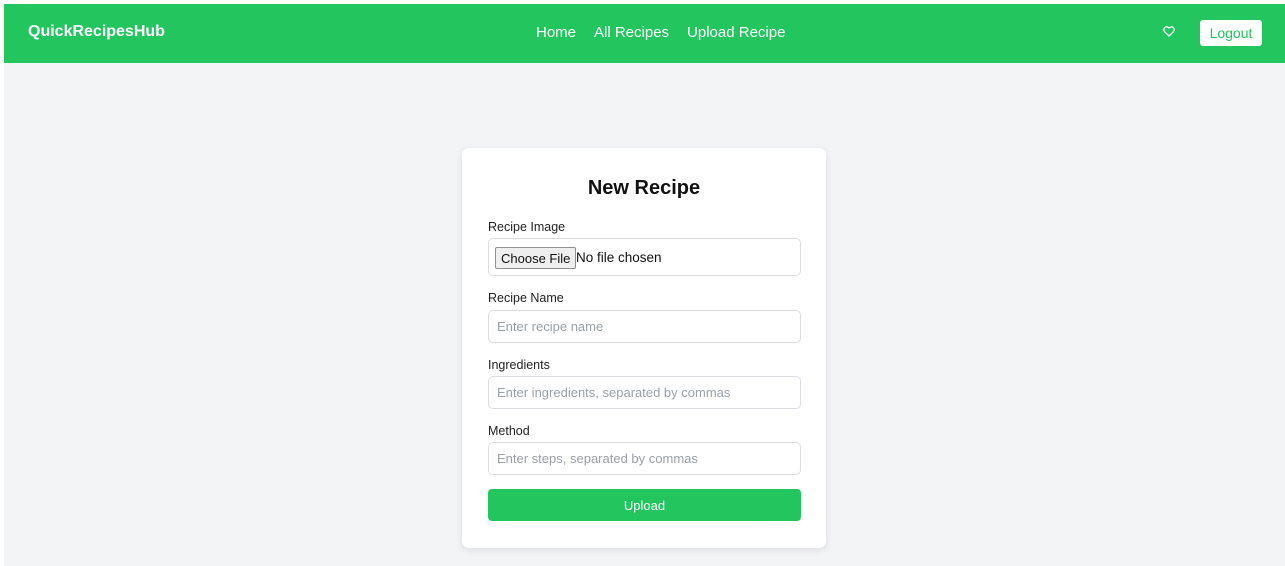 This screenshot has width=1285, height=566. Describe the element at coordinates (1169, 31) in the screenshot. I see `heart-icon` at that location.